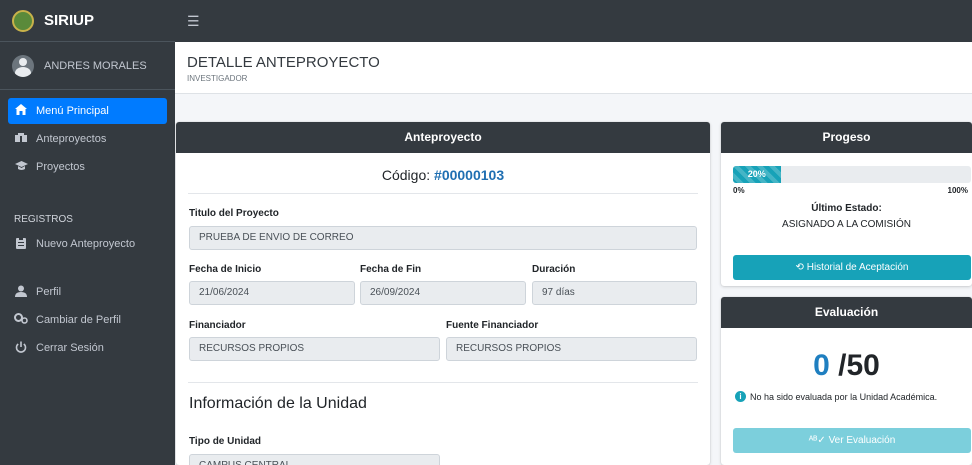 Image resolution: width=972 pixels, height=465 pixels. What do you see at coordinates (23, 20) in the screenshot?
I see `brand-logo-icon` at bounding box center [23, 20].